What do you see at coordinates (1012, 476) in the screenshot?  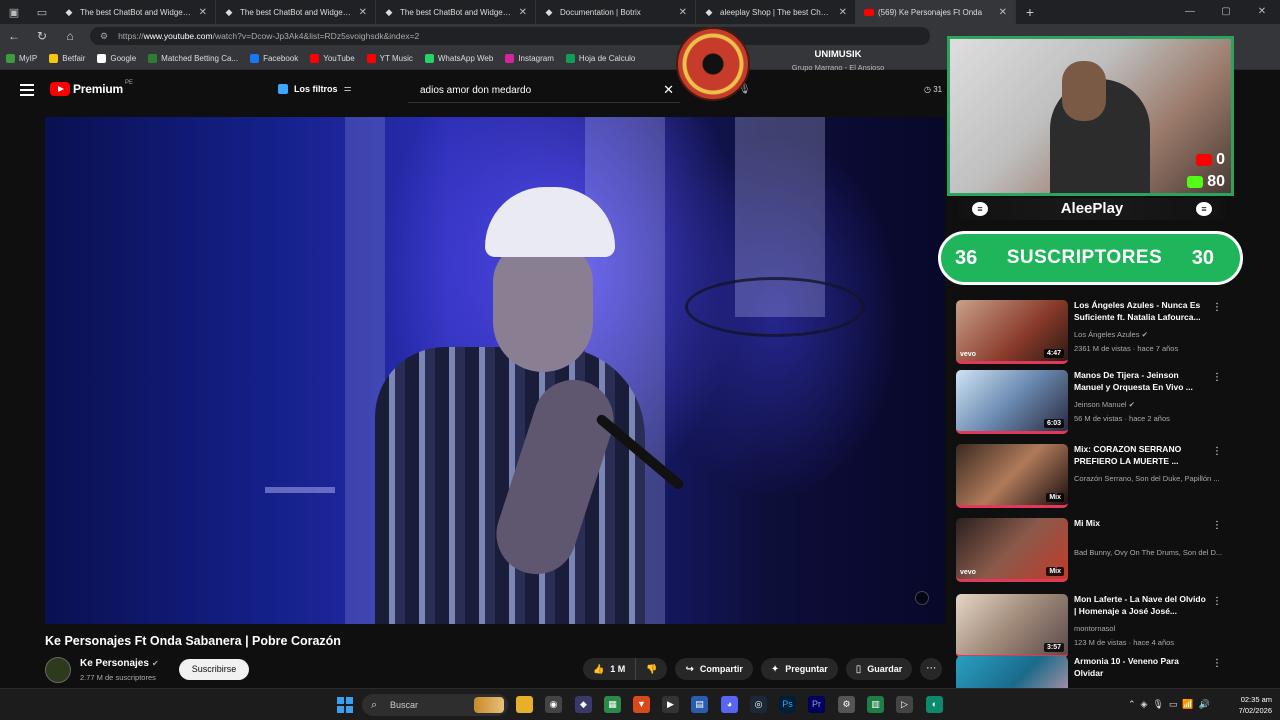 I see `recommendation-thumbnail: Mix` at bounding box center [1012, 476].